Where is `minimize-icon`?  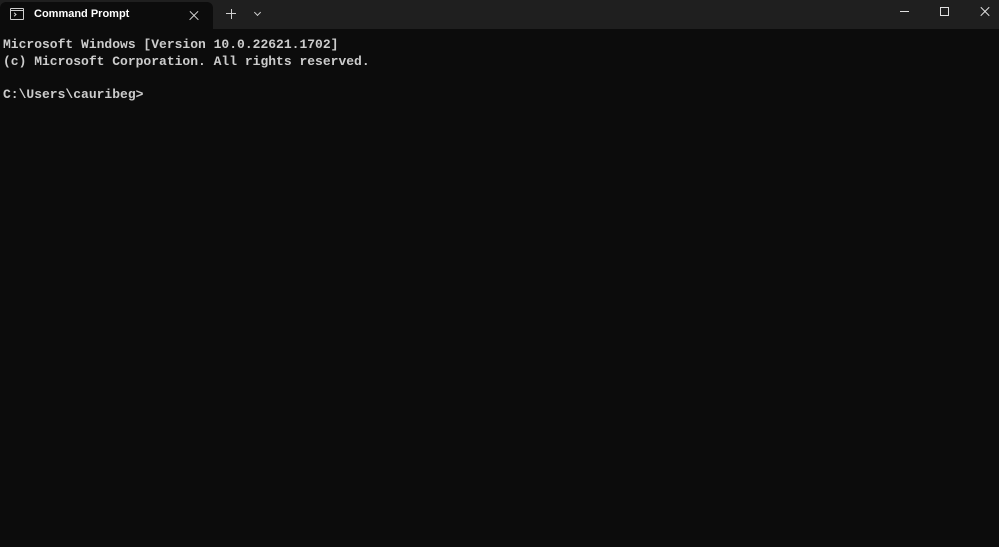
minimize-icon is located at coordinates (904, 11).